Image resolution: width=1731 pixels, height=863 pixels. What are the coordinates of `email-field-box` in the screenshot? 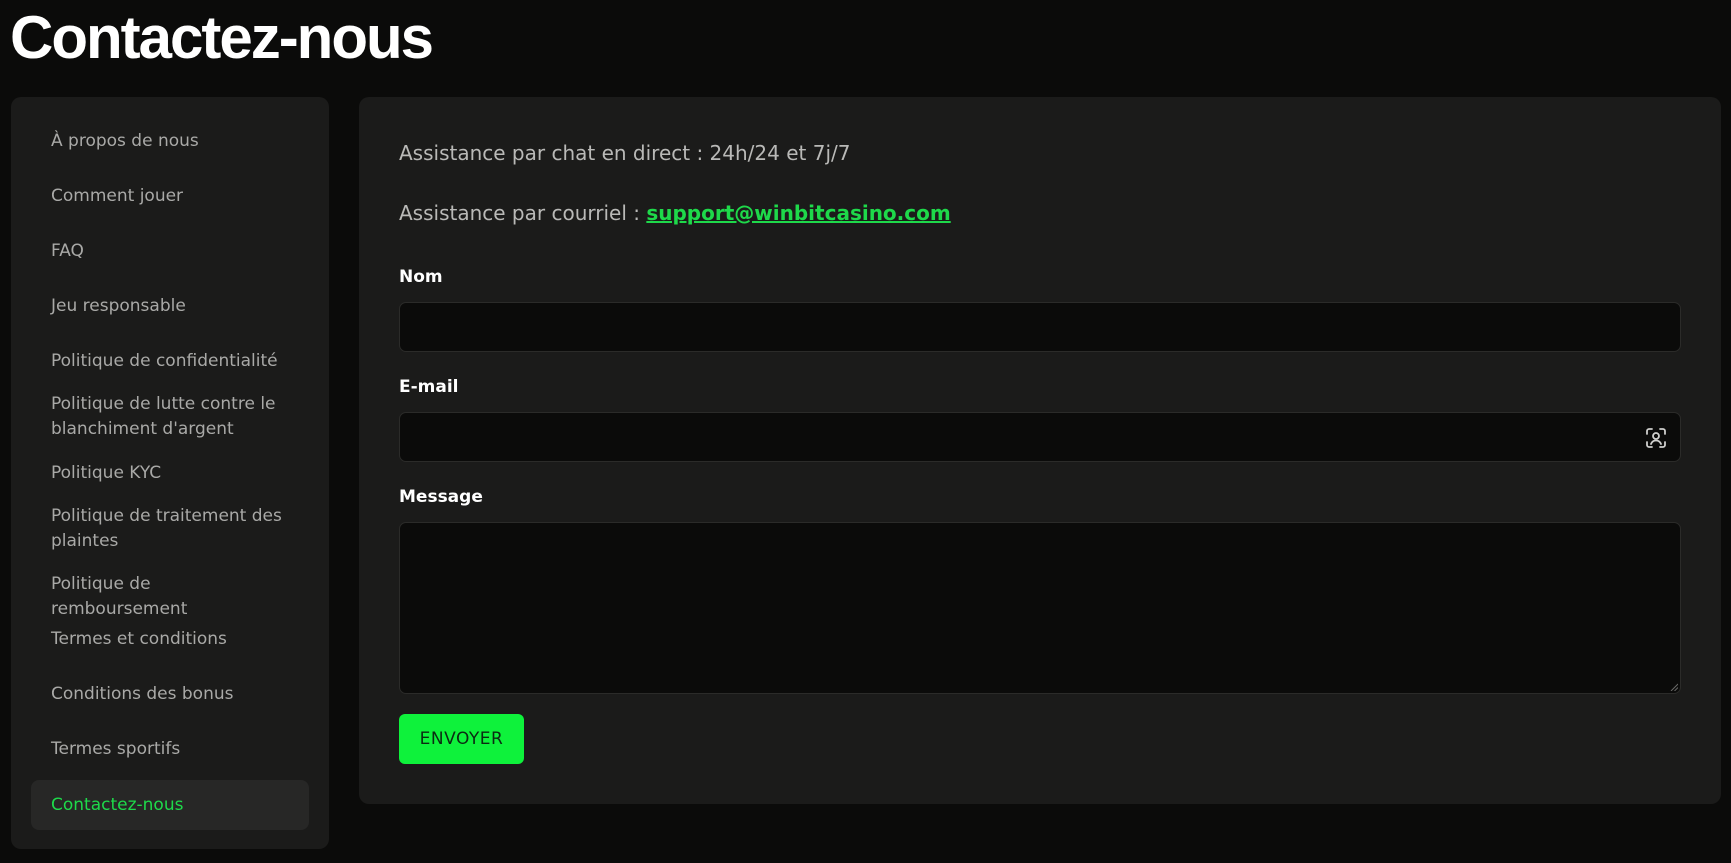 It's located at (1040, 437).